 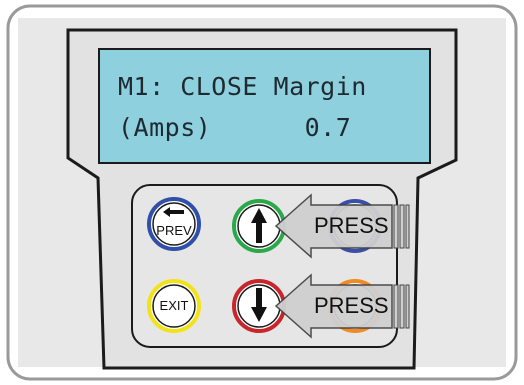 What do you see at coordinates (174, 230) in the screenshot?
I see `prev-button-label: PREV` at bounding box center [174, 230].